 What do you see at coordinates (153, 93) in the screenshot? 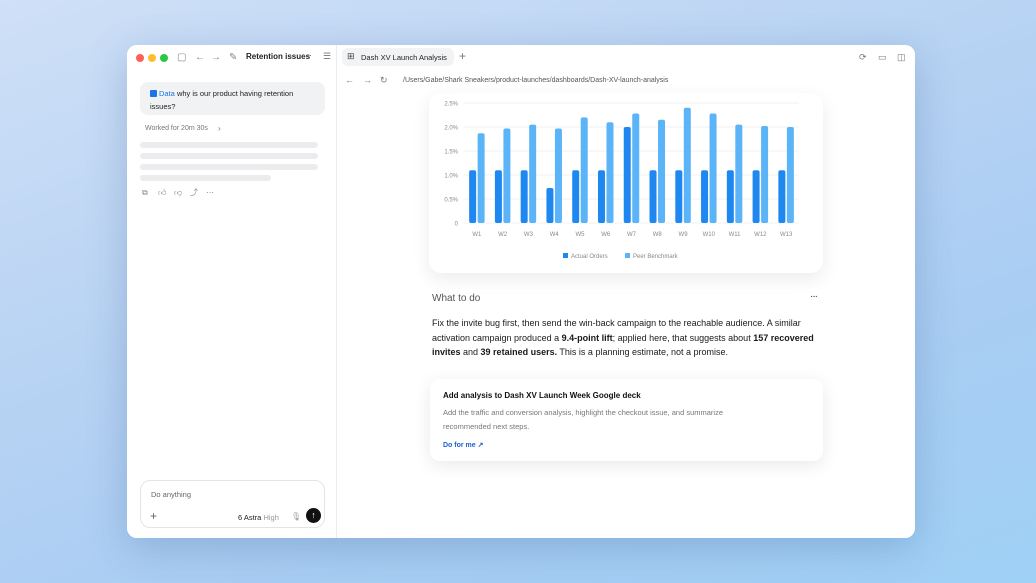
I see `data-source-icon` at bounding box center [153, 93].